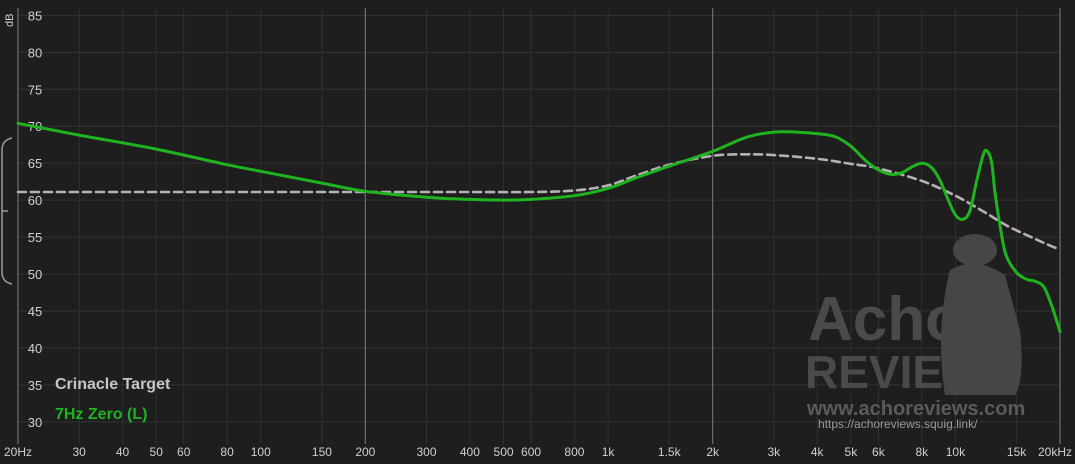 This screenshot has height=464, width=1075. What do you see at coordinates (885, 319) in the screenshot?
I see `watermark-line1: Acho` at bounding box center [885, 319].